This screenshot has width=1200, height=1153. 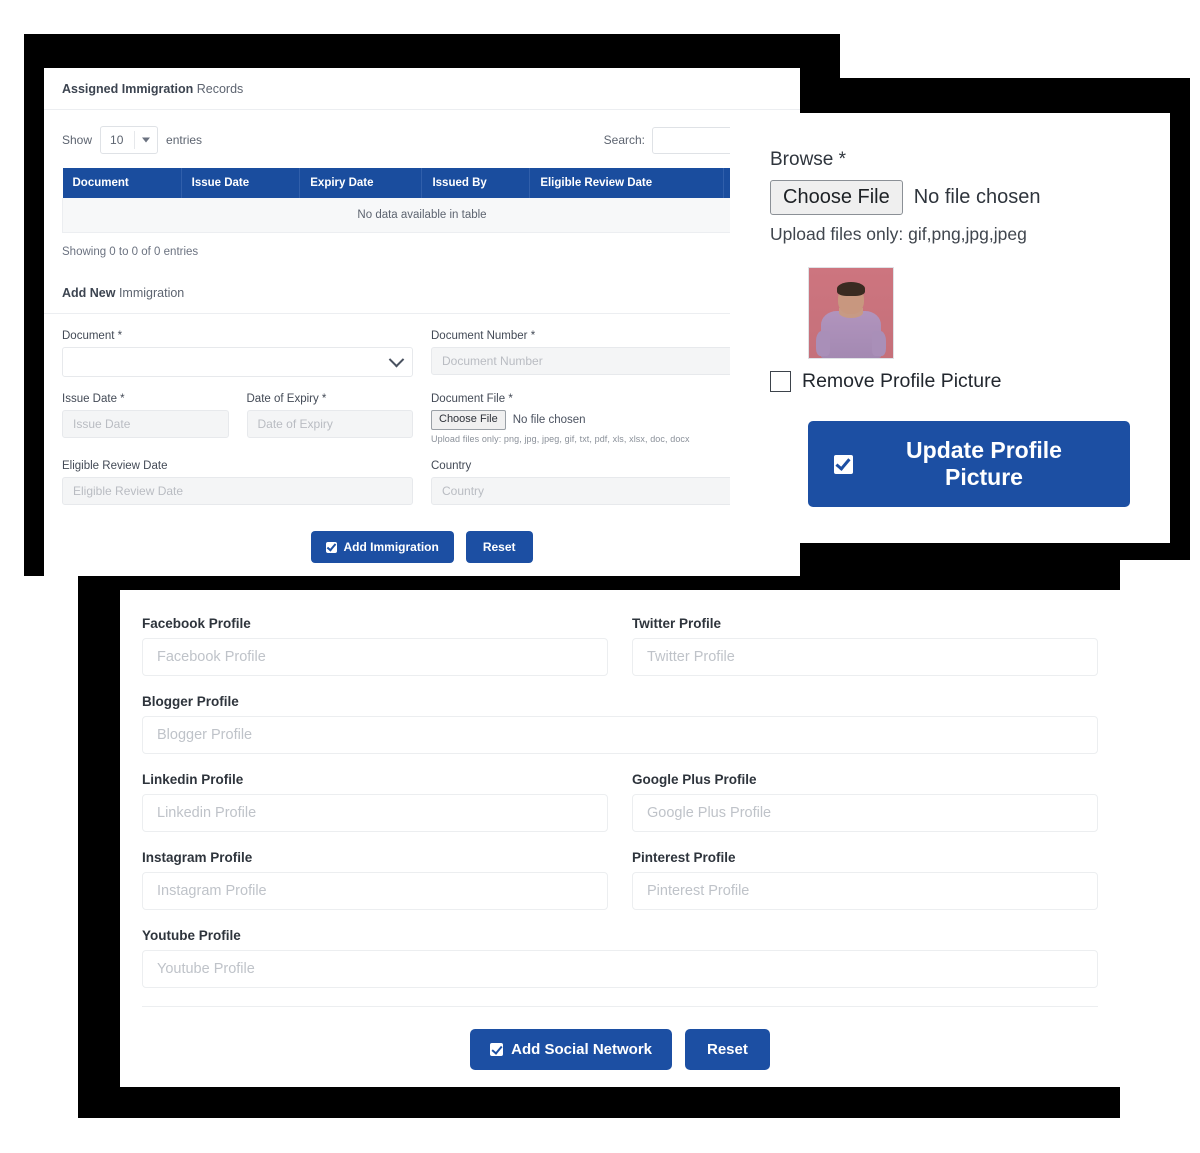 What do you see at coordinates (898, 234) in the screenshot?
I see `profile-upload-hint: Upload files only: gif,png,jpg,jpeg` at bounding box center [898, 234].